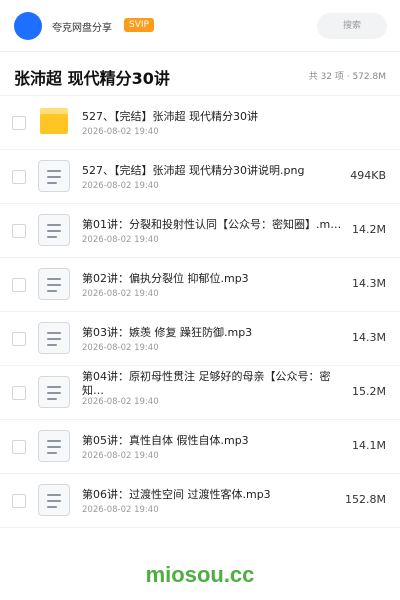 This screenshot has width=400, height=600. What do you see at coordinates (165, 440) in the screenshot?
I see `file-name: 第05讲：真性自体 假性自体.mp3` at bounding box center [165, 440].